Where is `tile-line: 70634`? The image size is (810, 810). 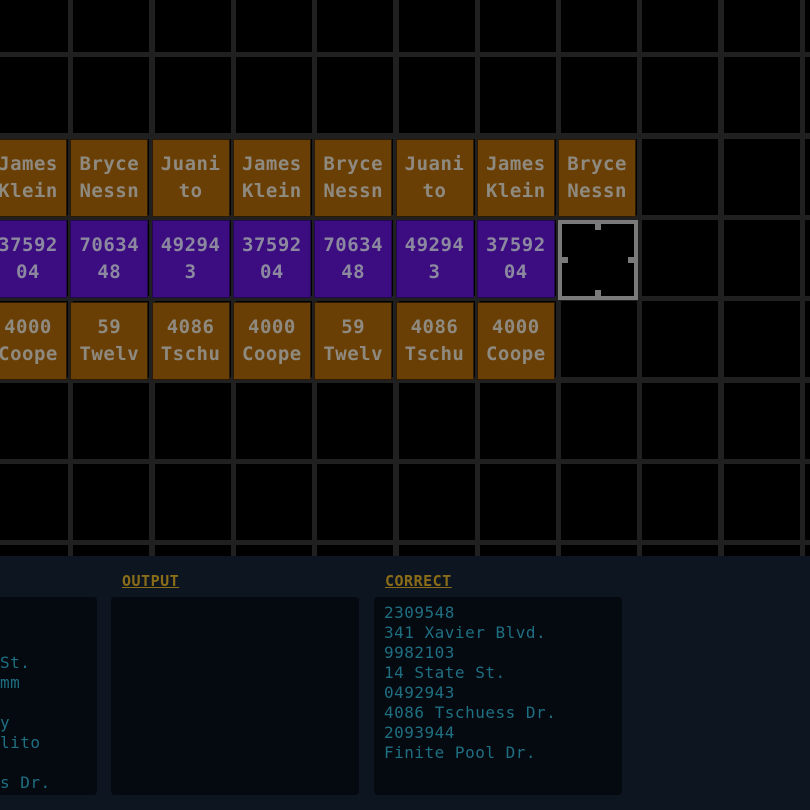
tile-line: 70634 is located at coordinates (109, 245).